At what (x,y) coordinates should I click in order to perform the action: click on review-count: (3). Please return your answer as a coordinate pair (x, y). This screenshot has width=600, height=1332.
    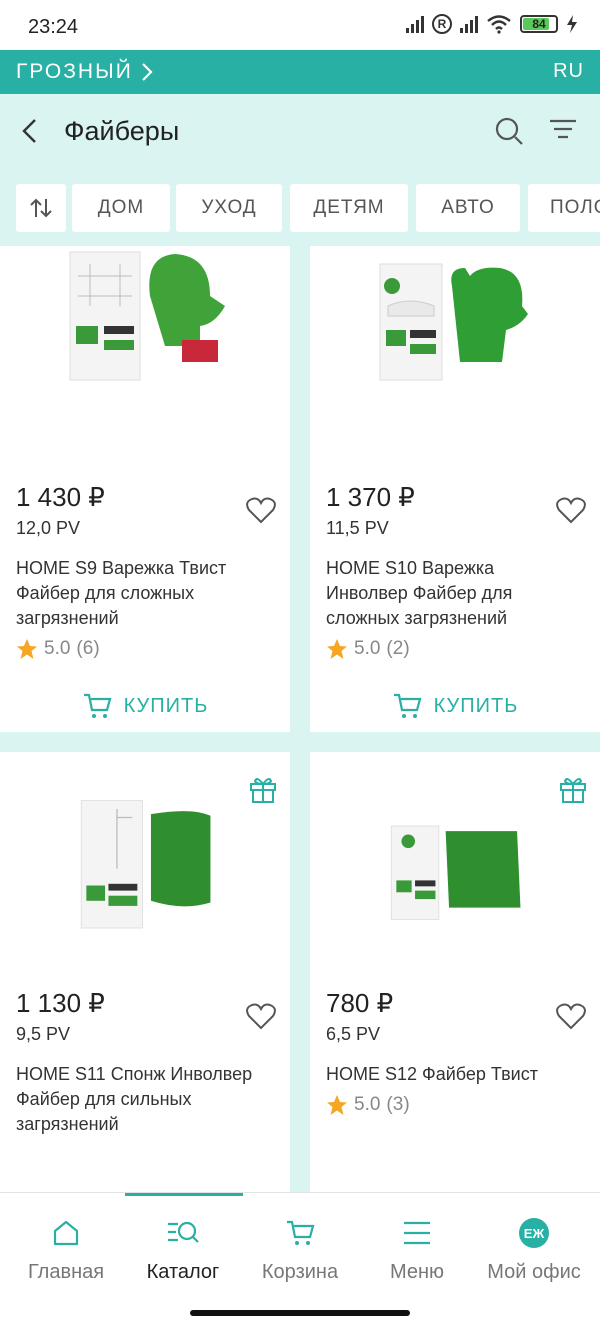
    Looking at the image, I should click on (398, 1104).